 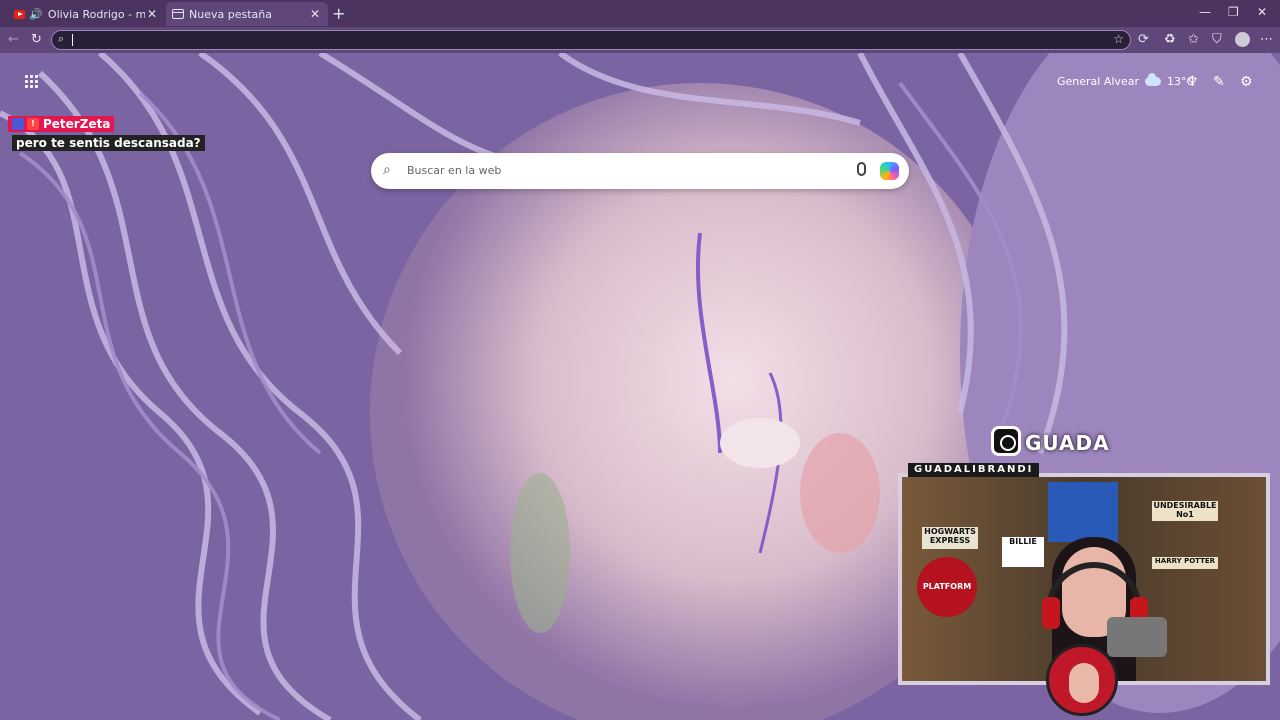 I want to click on more-menu-icon: ⋯, so click(x=1266, y=40).